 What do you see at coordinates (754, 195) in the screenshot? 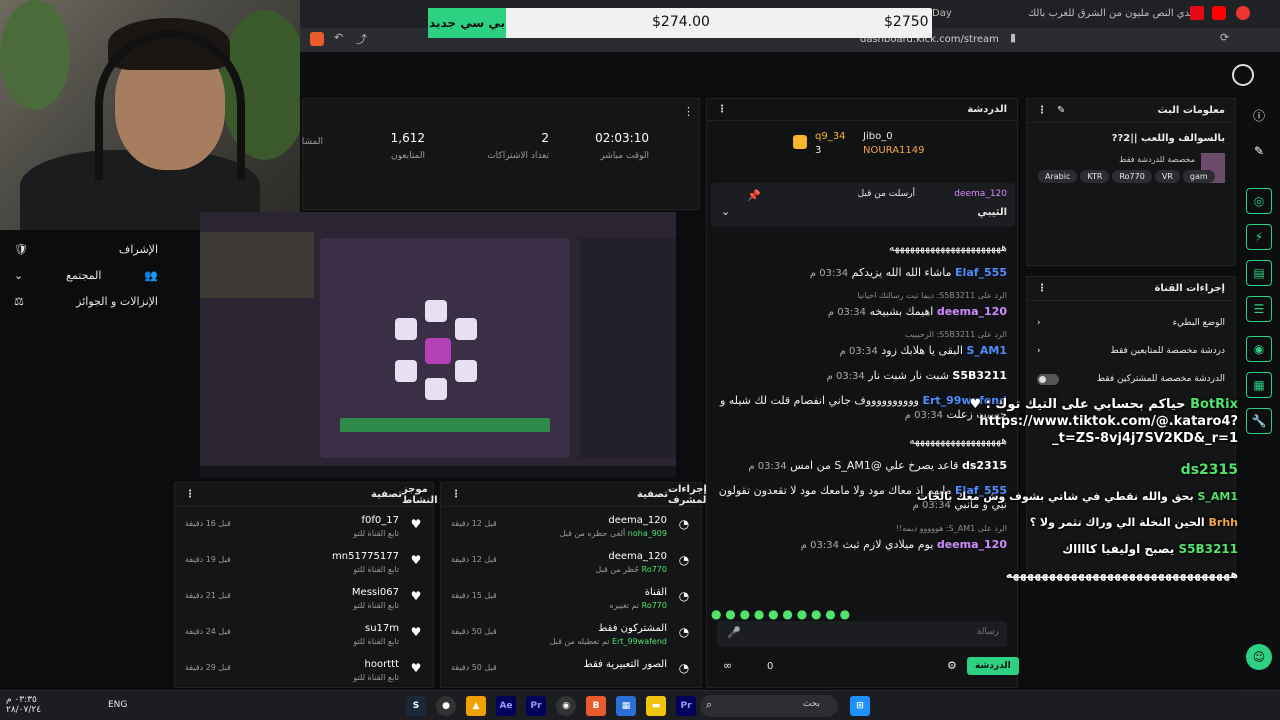
I see `pin-icon: 📌` at bounding box center [754, 195].